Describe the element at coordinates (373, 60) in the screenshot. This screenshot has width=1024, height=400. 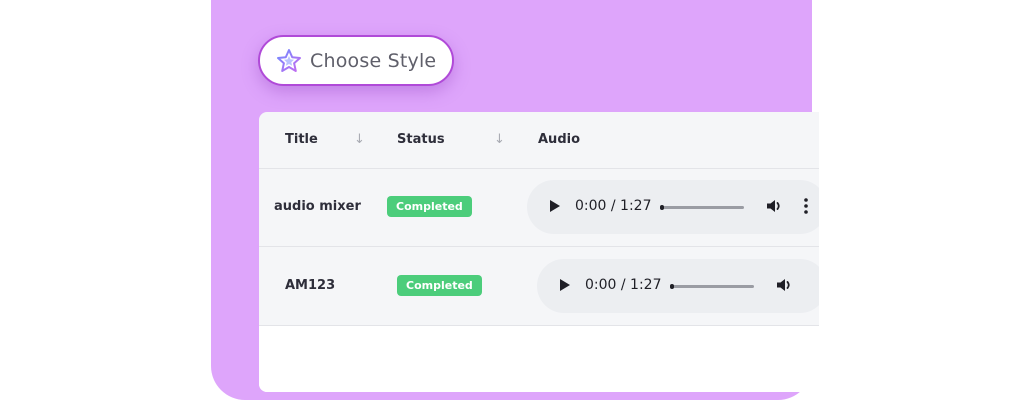
I see `choose-style-label: Choose Style` at that location.